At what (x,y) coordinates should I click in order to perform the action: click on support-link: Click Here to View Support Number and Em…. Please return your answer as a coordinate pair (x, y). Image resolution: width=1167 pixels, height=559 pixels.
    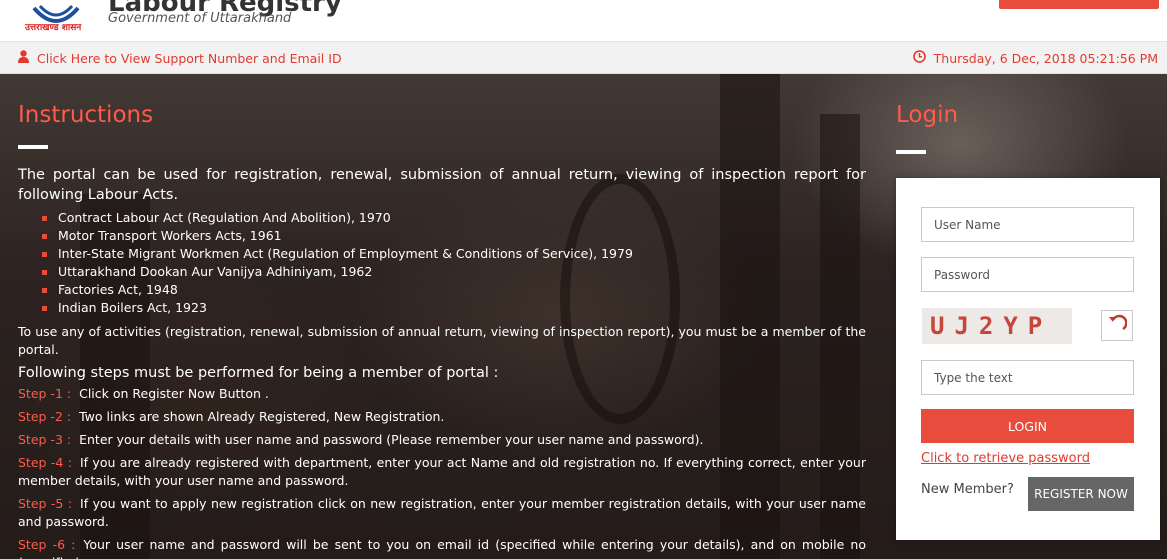
    Looking at the image, I should click on (180, 58).